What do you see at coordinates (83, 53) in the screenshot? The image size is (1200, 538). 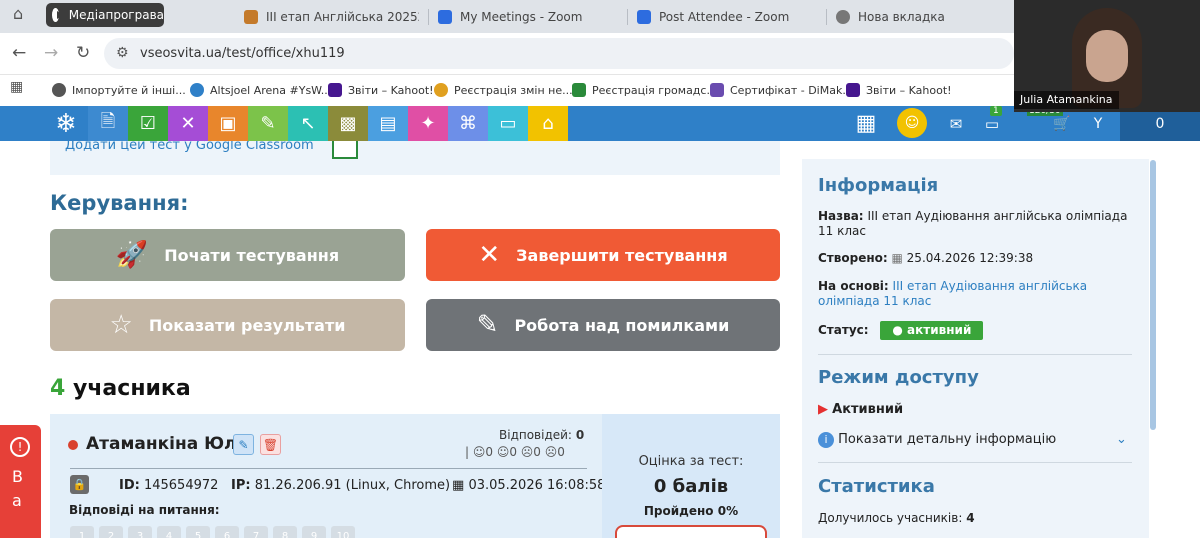 I see `reload-icon: ↻` at bounding box center [83, 53].